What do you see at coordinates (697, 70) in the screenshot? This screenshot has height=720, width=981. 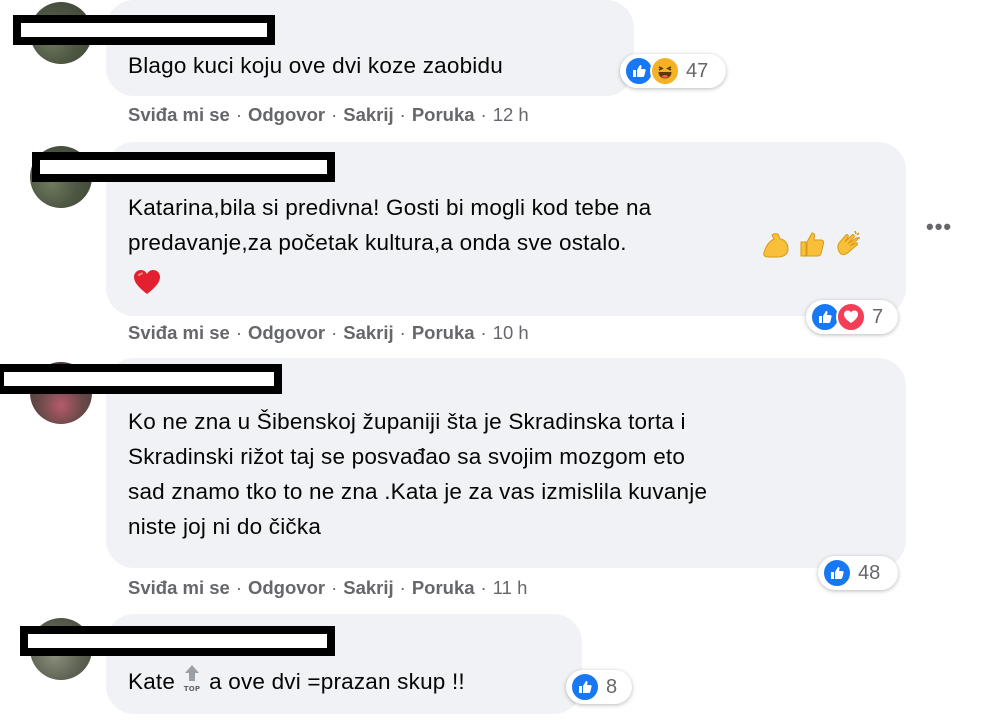 I see `reaction-count: 47` at bounding box center [697, 70].